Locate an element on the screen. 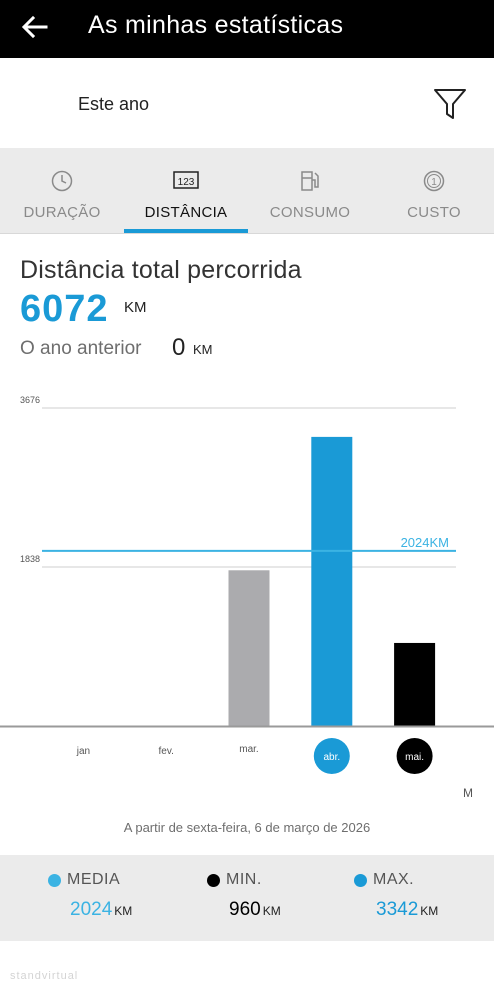 The image size is (494, 999). coin-icon: 1 is located at coordinates (434, 181).